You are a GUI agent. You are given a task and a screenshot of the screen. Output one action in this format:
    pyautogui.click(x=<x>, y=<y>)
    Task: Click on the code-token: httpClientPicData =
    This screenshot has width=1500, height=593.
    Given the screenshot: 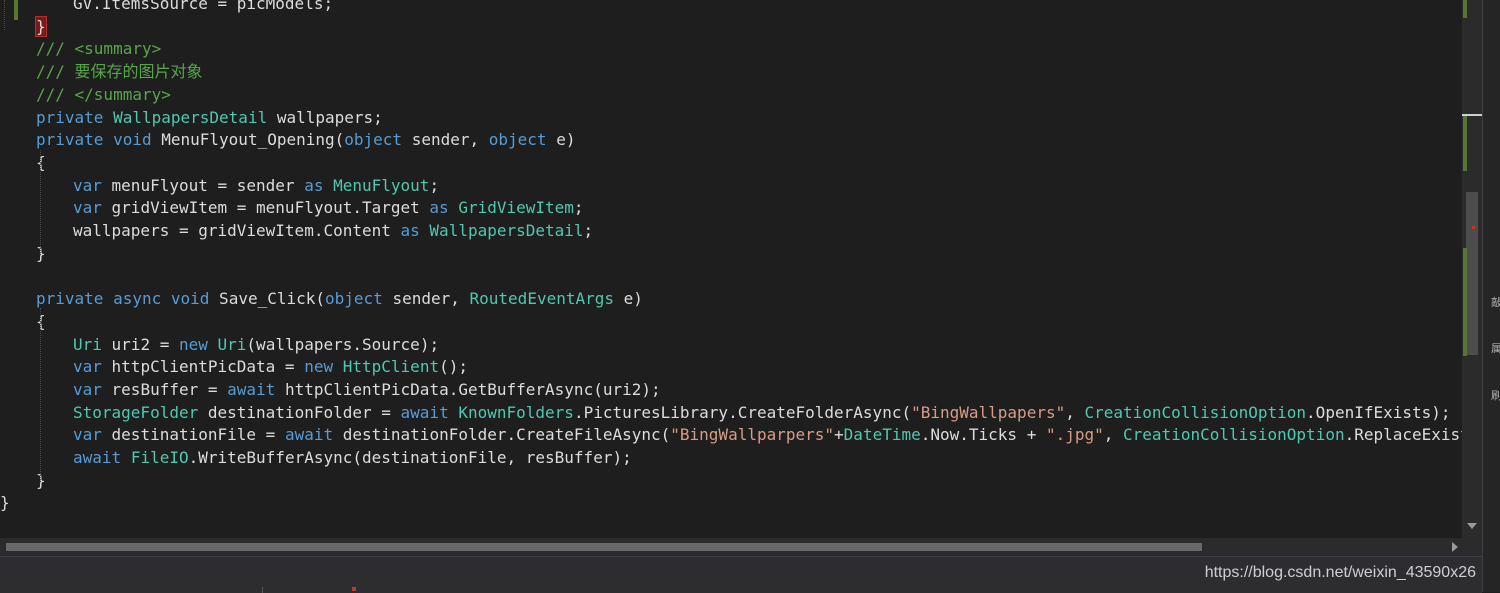 What is the action you would take?
    pyautogui.click(x=203, y=367)
    